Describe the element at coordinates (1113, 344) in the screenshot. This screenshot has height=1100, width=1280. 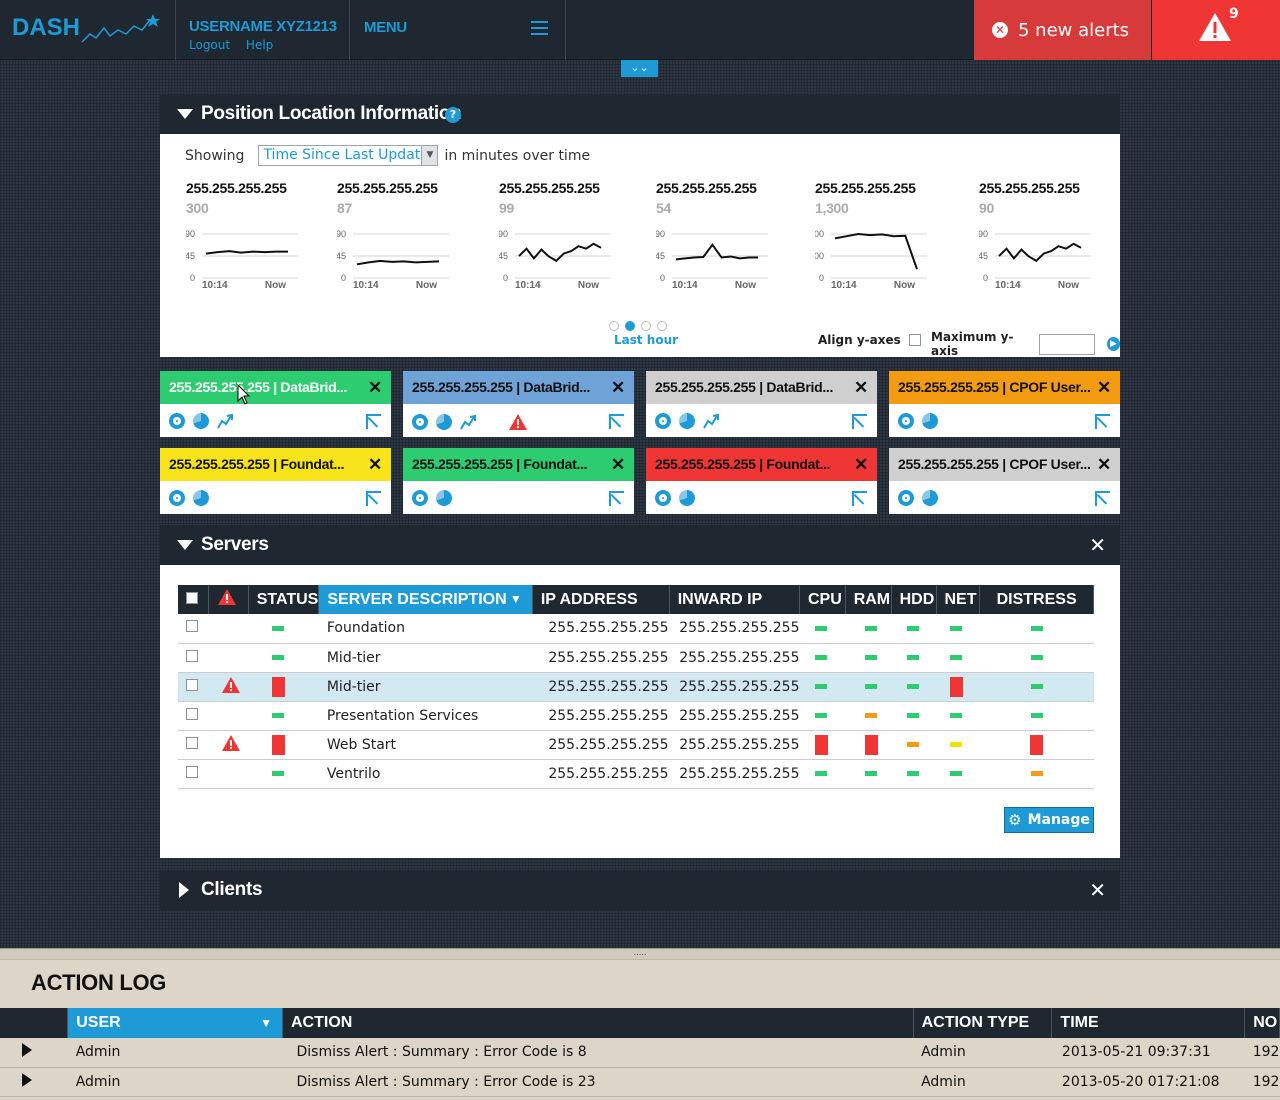
I see `go-arrow-icon: ▶` at that location.